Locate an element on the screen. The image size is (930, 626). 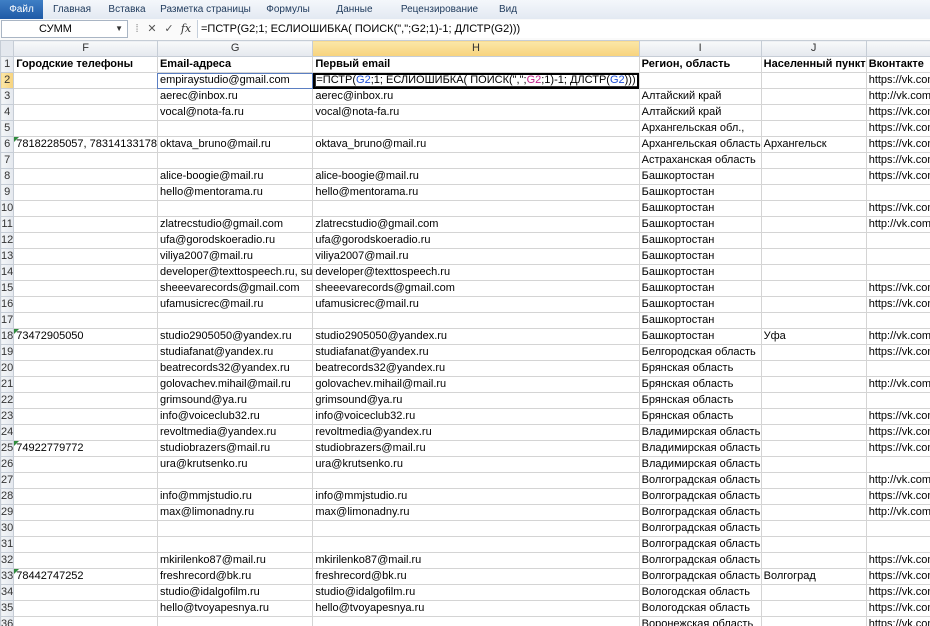
column-header-h: H is located at coordinates (476, 48).